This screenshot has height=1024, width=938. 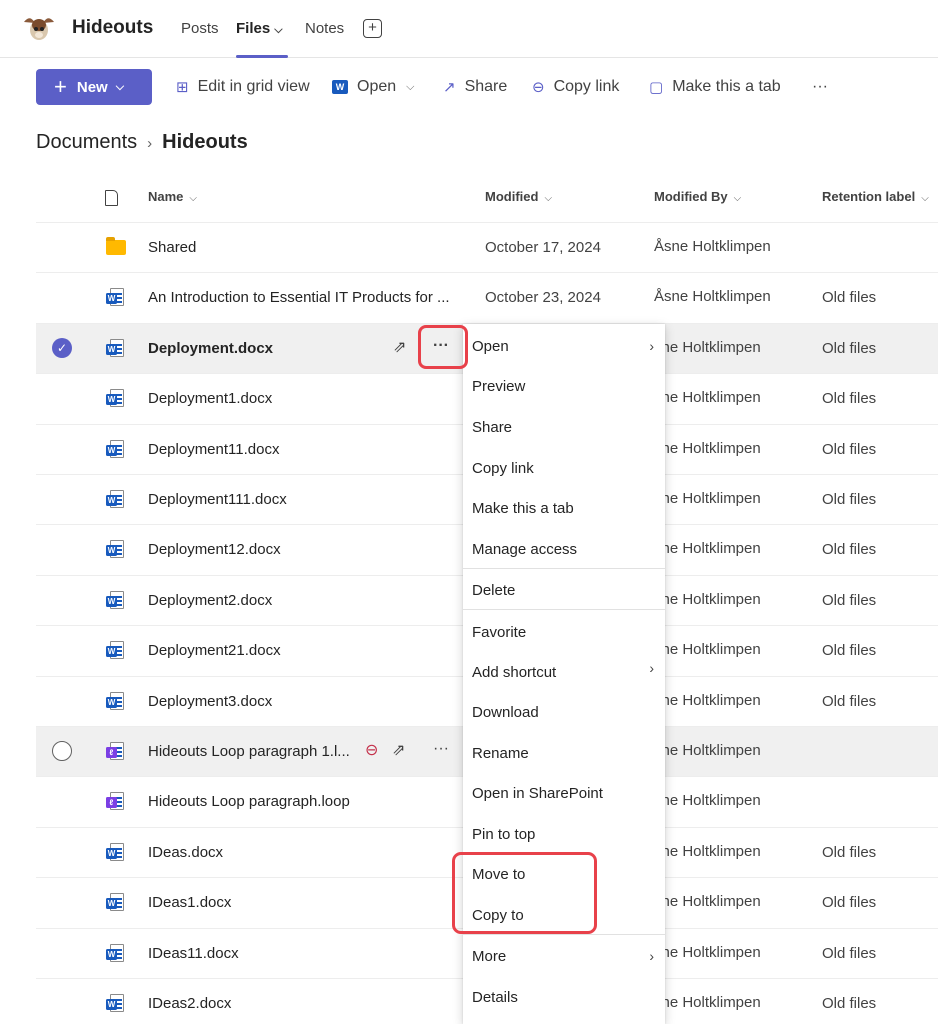 I want to click on menu-item-share: Share, so click(x=565, y=427).